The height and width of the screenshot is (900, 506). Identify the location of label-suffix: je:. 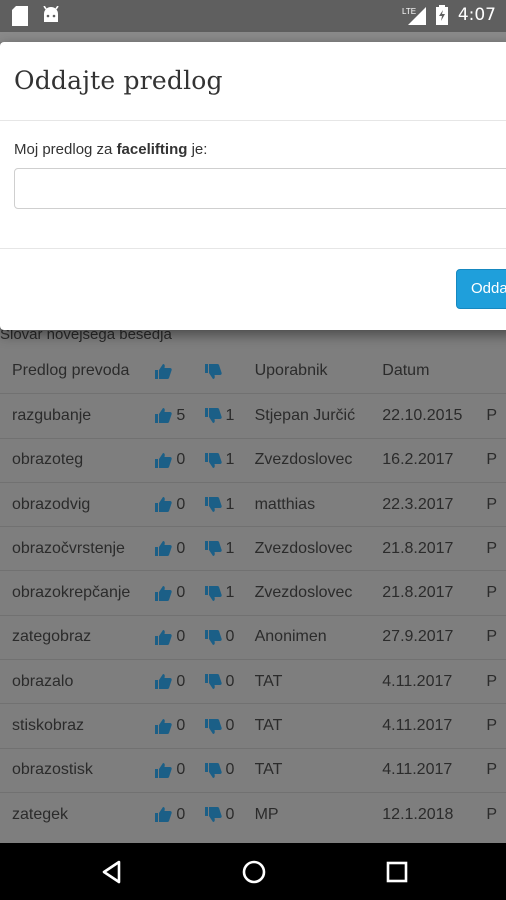
(197, 149).